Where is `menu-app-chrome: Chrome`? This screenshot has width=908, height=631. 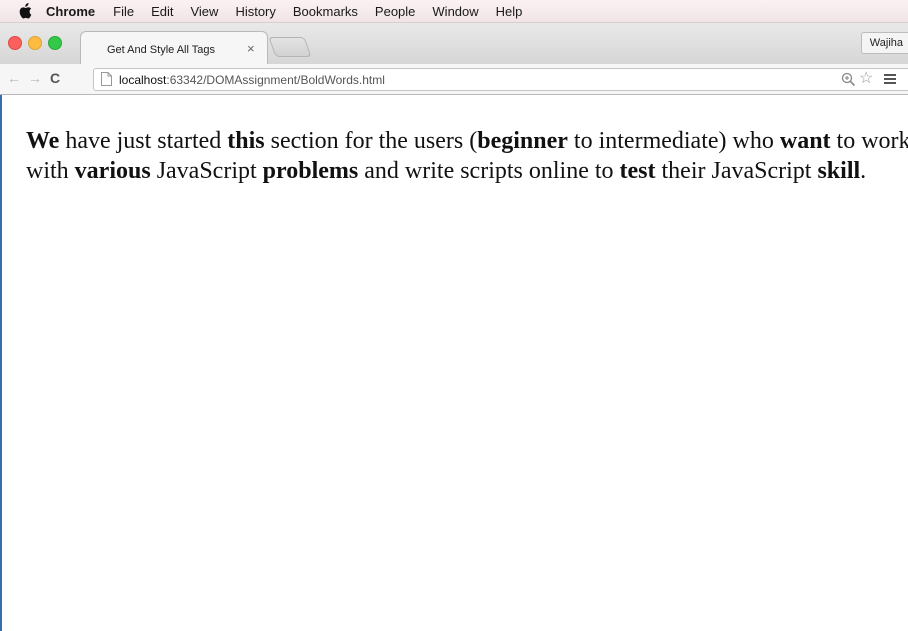 menu-app-chrome: Chrome is located at coordinates (70, 11).